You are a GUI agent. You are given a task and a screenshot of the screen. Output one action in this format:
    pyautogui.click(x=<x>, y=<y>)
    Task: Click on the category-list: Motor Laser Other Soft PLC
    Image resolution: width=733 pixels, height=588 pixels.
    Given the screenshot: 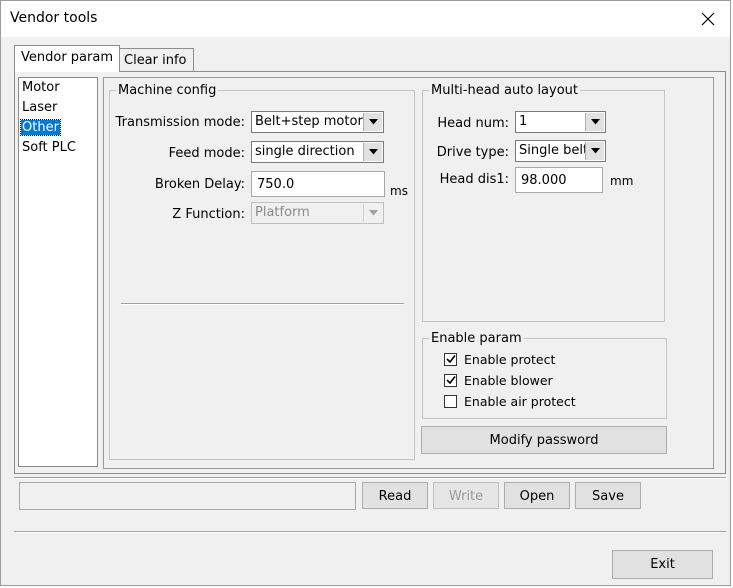 What is the action you would take?
    pyautogui.click(x=58, y=272)
    